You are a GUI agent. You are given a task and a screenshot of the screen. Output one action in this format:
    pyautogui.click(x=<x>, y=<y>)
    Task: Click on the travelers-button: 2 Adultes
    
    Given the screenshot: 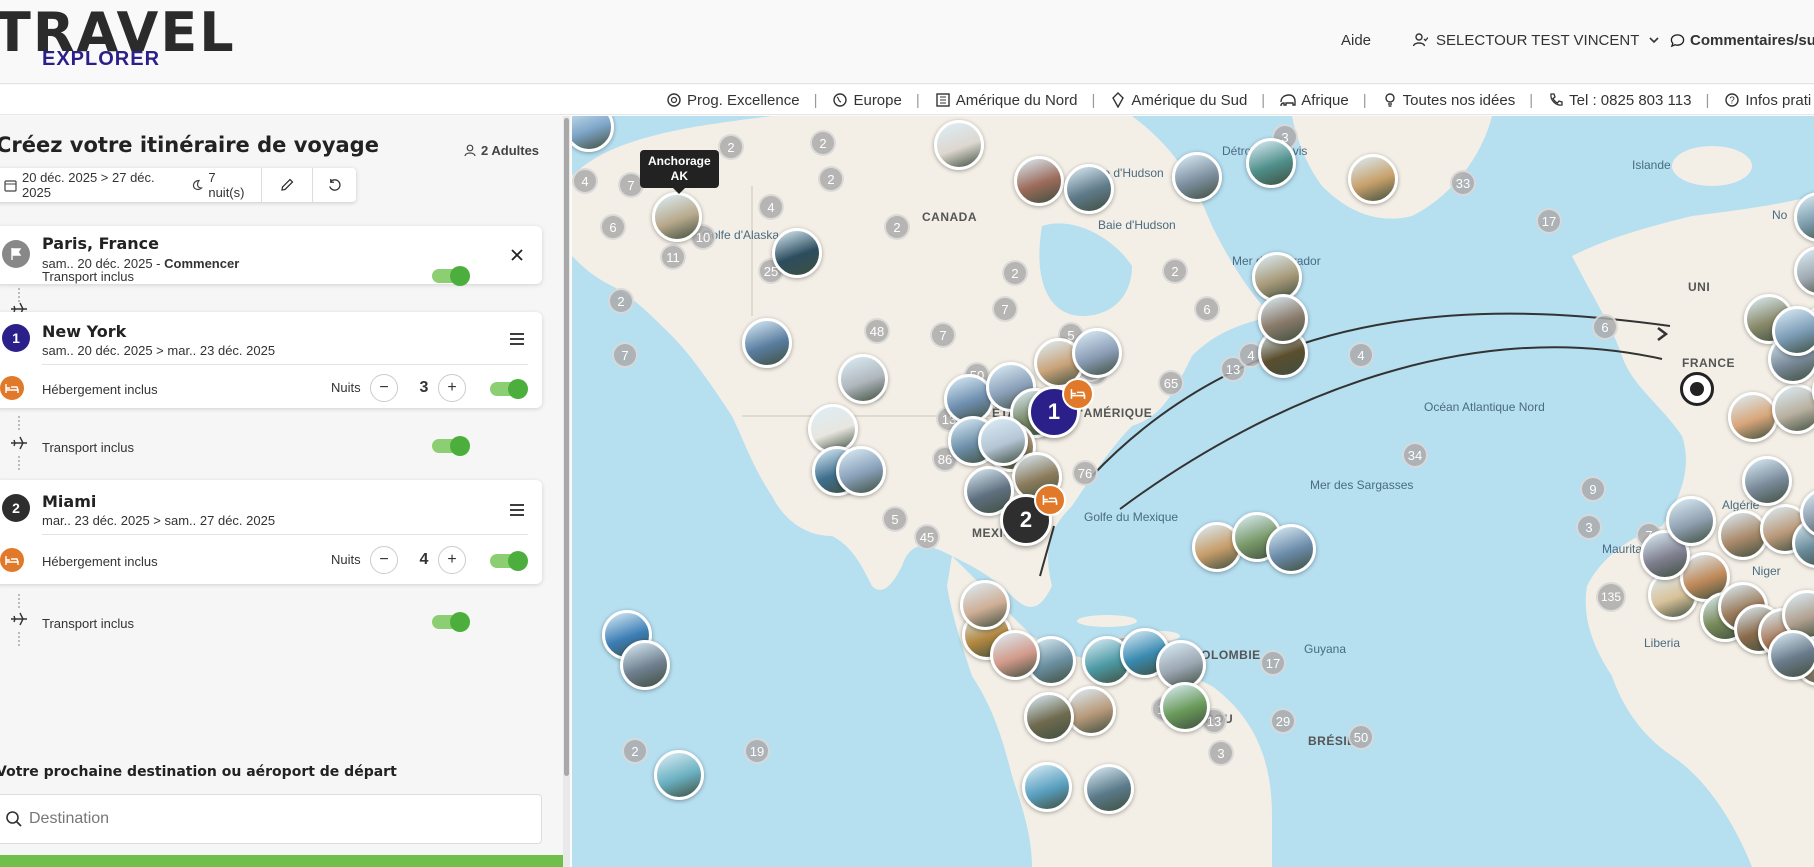 What is the action you would take?
    pyautogui.click(x=501, y=150)
    